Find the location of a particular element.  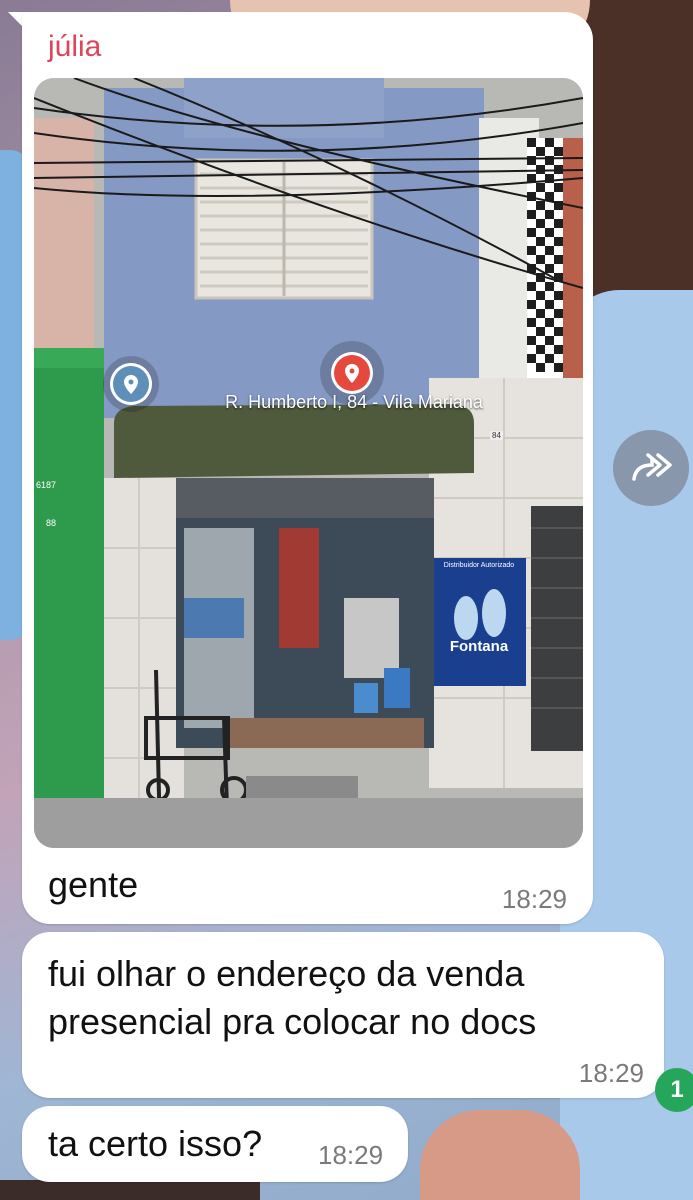

poster-brand: Fontana is located at coordinates (479, 646).